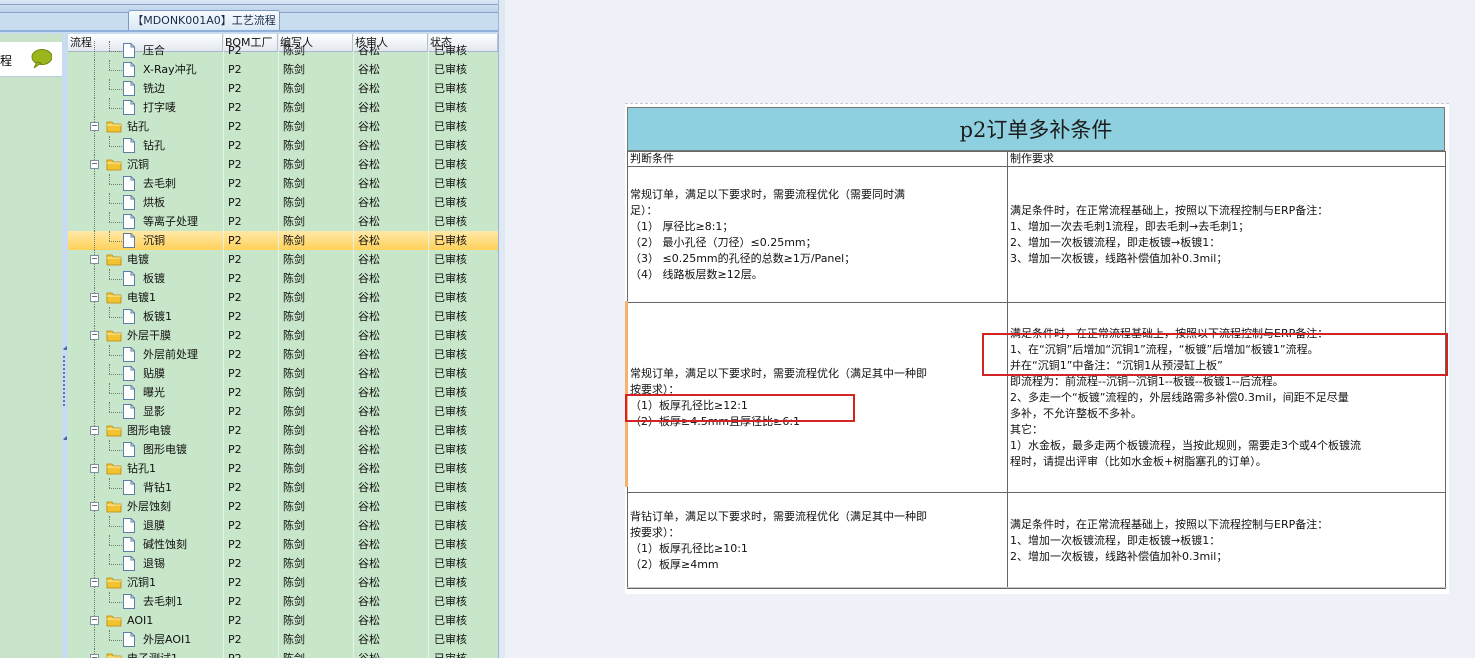 The height and width of the screenshot is (658, 1475). What do you see at coordinates (283, 430) in the screenshot?
I see `tree-folder-row: − 图形电镀 P2 陈剑 谷松 已审核` at bounding box center [283, 430].